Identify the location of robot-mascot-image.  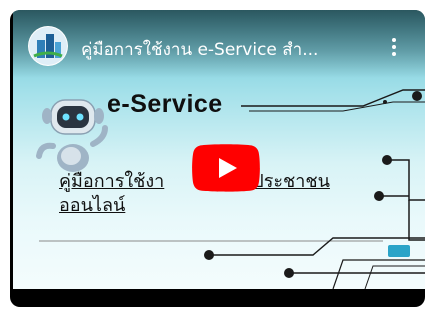
(72, 135).